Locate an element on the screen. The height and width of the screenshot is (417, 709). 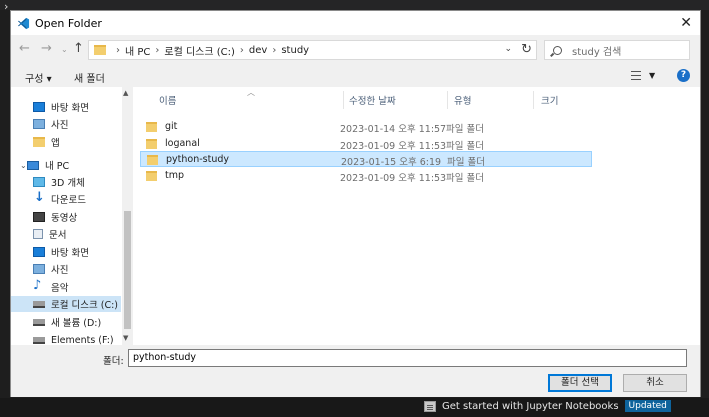
folder-label: 폴더: is located at coordinates (113, 361).